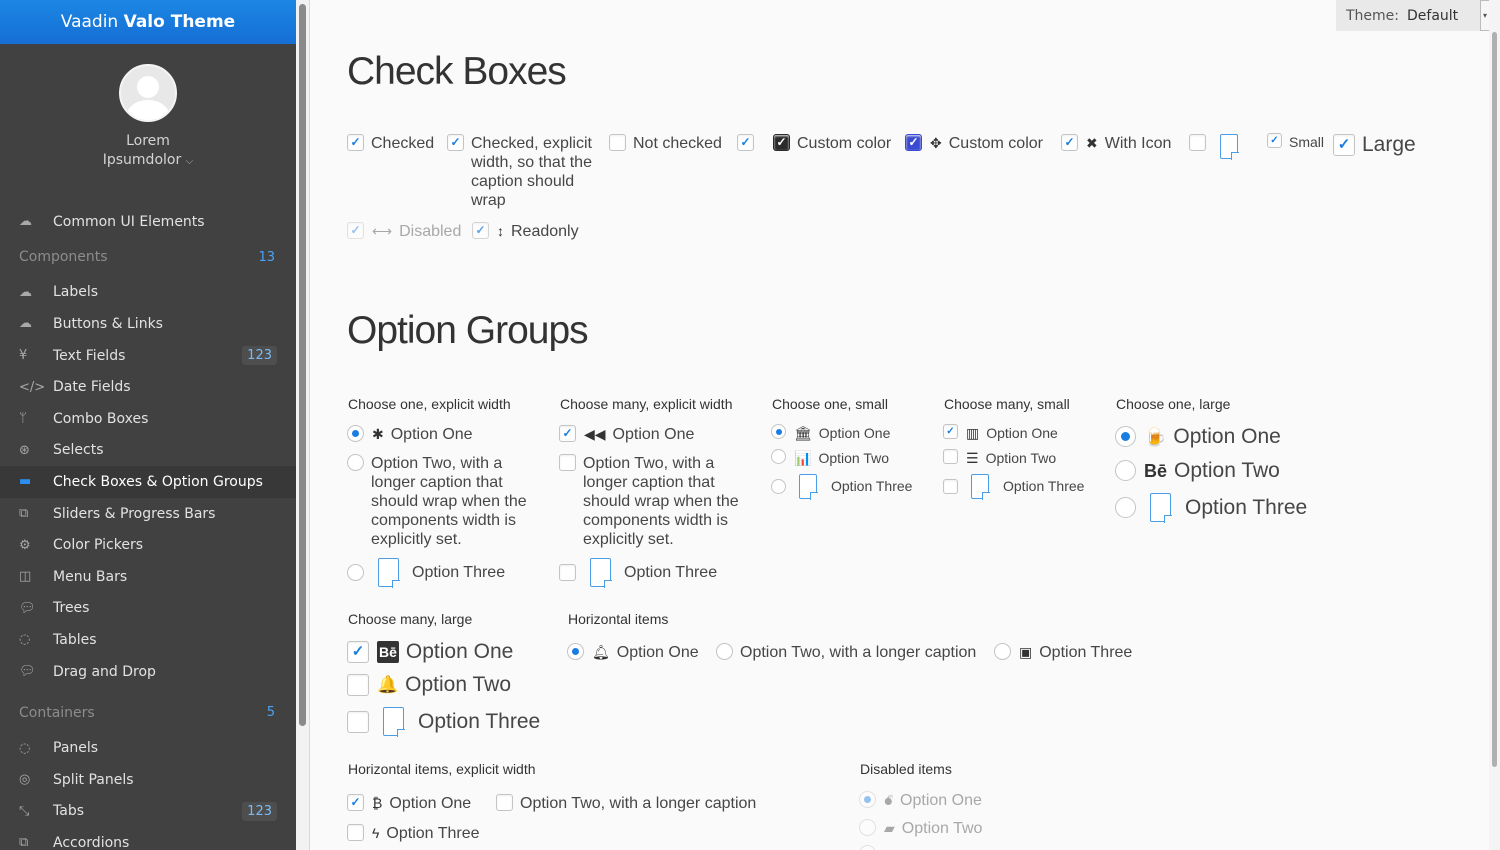 This screenshot has width=1500, height=850. I want to click on sidebar-item-label: Combo Boxes, so click(101, 418).